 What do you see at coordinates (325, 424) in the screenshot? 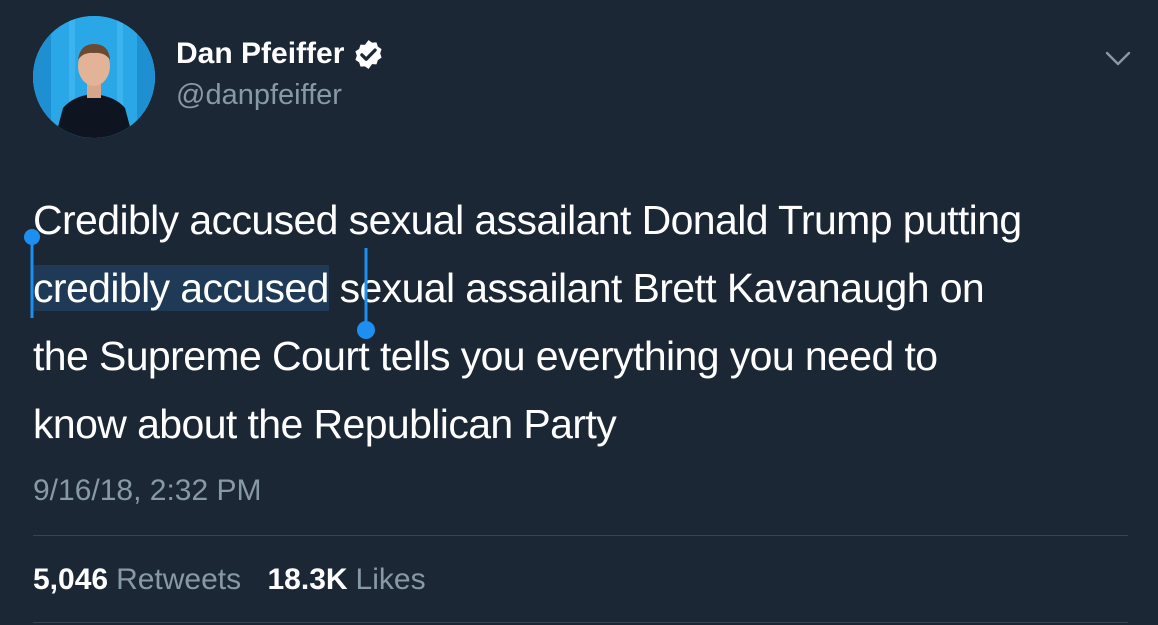
I see `tweet-line-text: know about the Republican Party` at bounding box center [325, 424].